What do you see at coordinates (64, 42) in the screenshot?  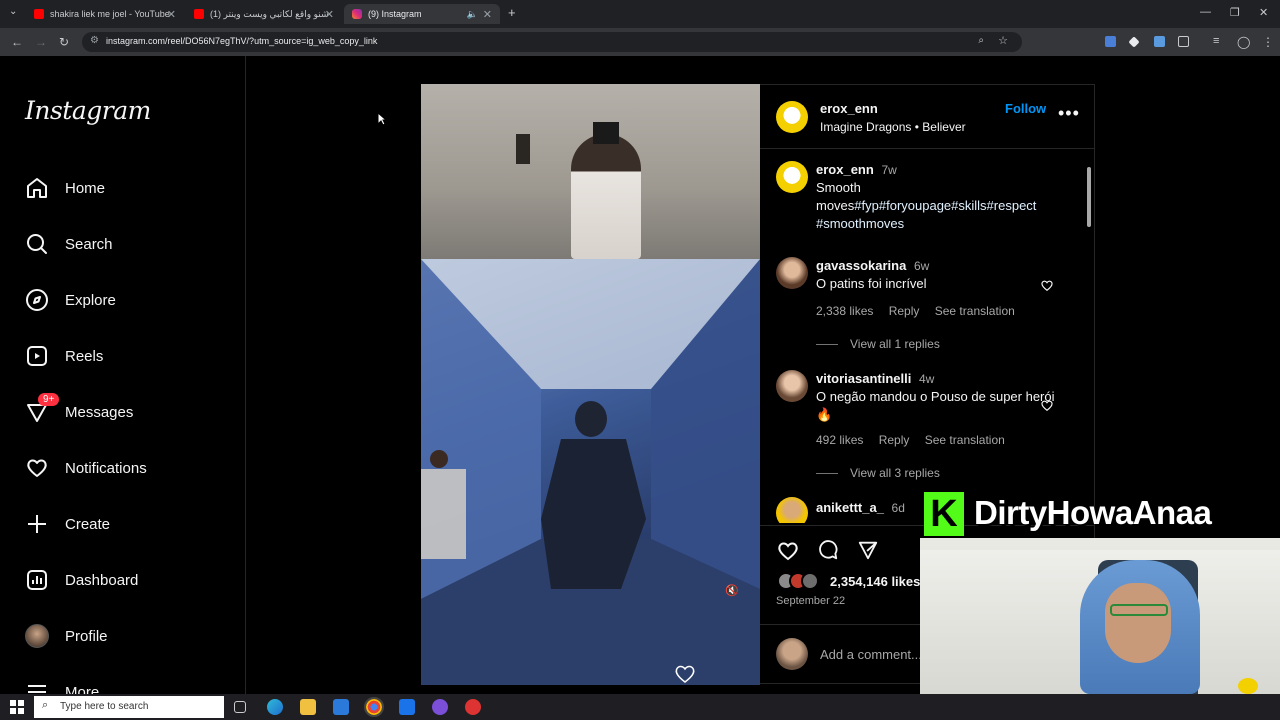 I see `reload-icon: ↻` at bounding box center [64, 42].